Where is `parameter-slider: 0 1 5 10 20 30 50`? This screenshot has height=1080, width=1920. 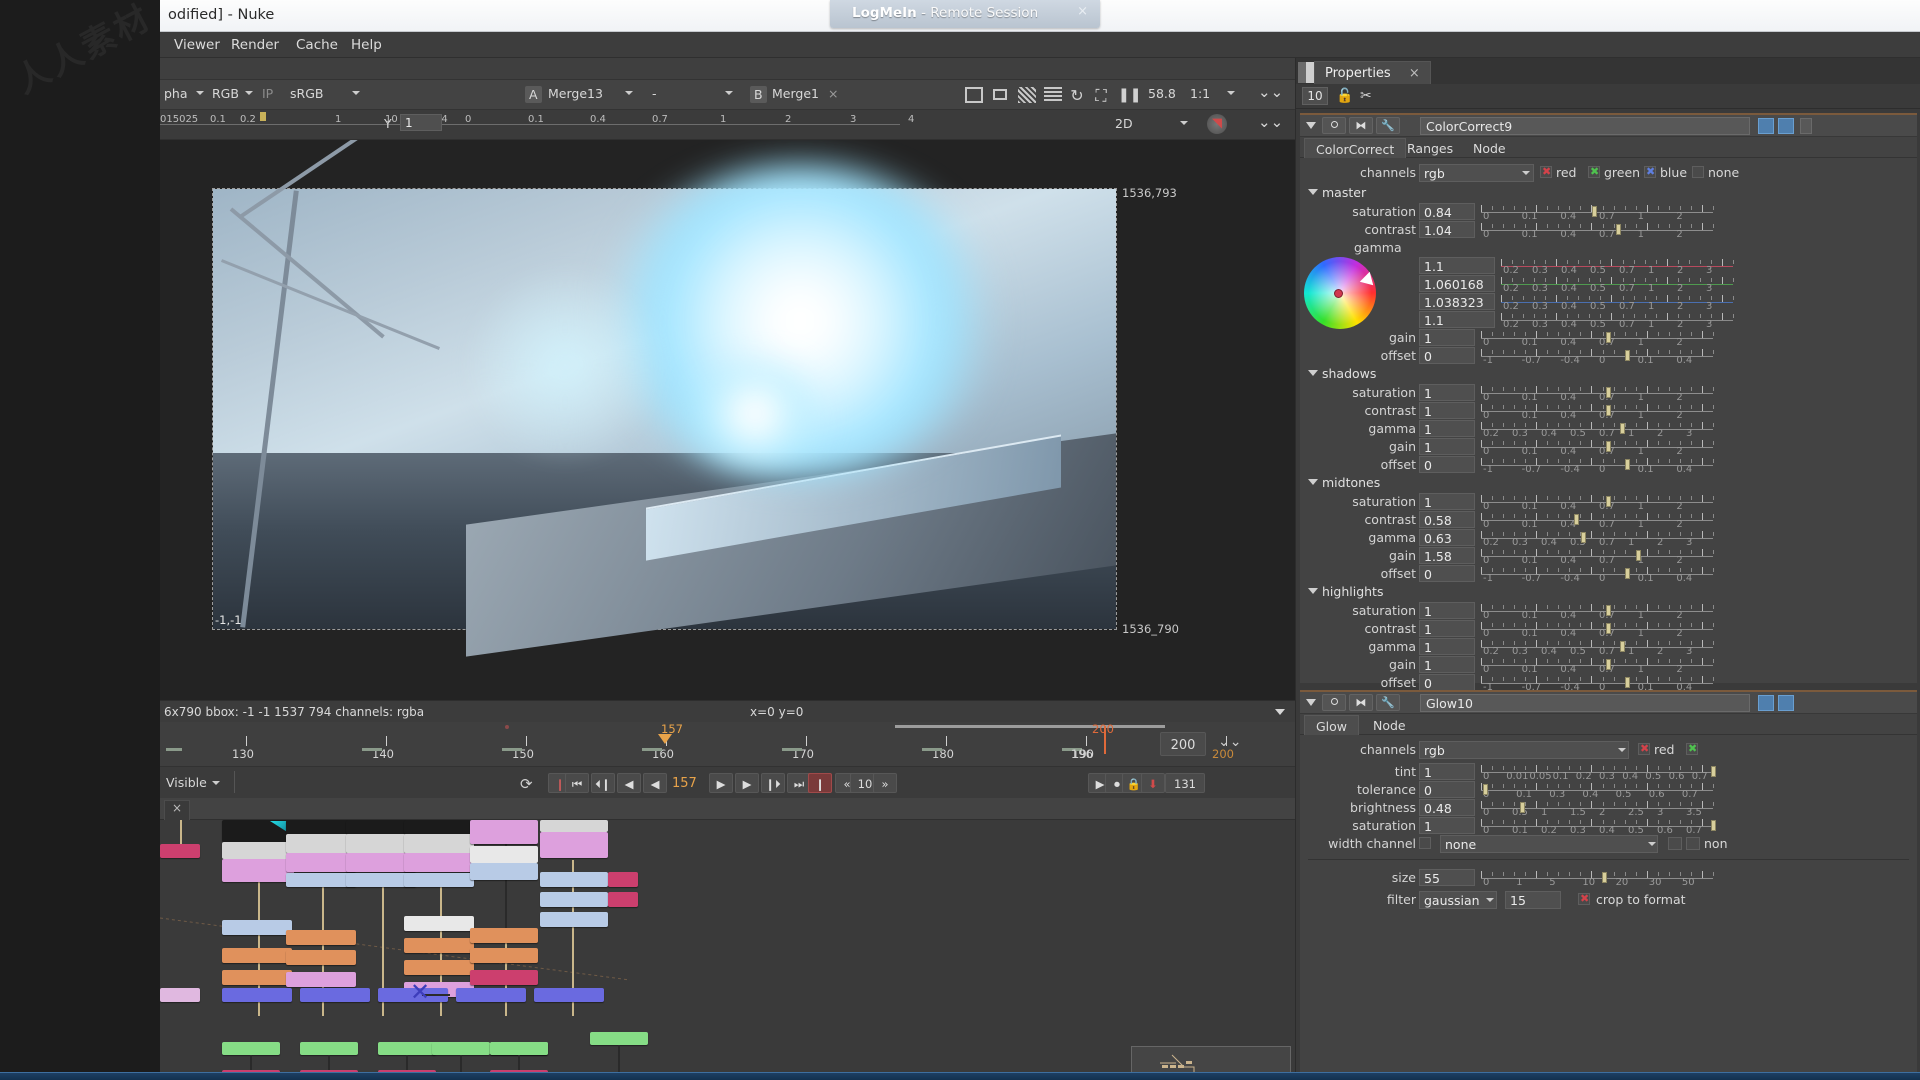 parameter-slider: 0 1 5 10 20 30 50 is located at coordinates (1597, 878).